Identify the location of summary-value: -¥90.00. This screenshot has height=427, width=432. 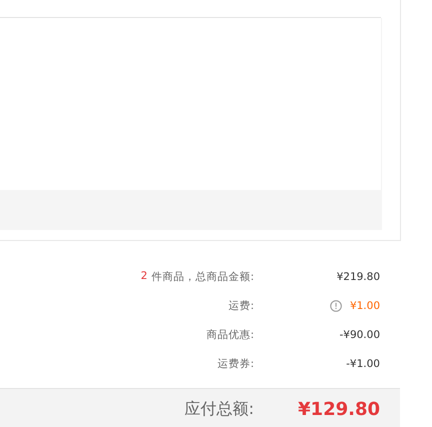
(359, 334).